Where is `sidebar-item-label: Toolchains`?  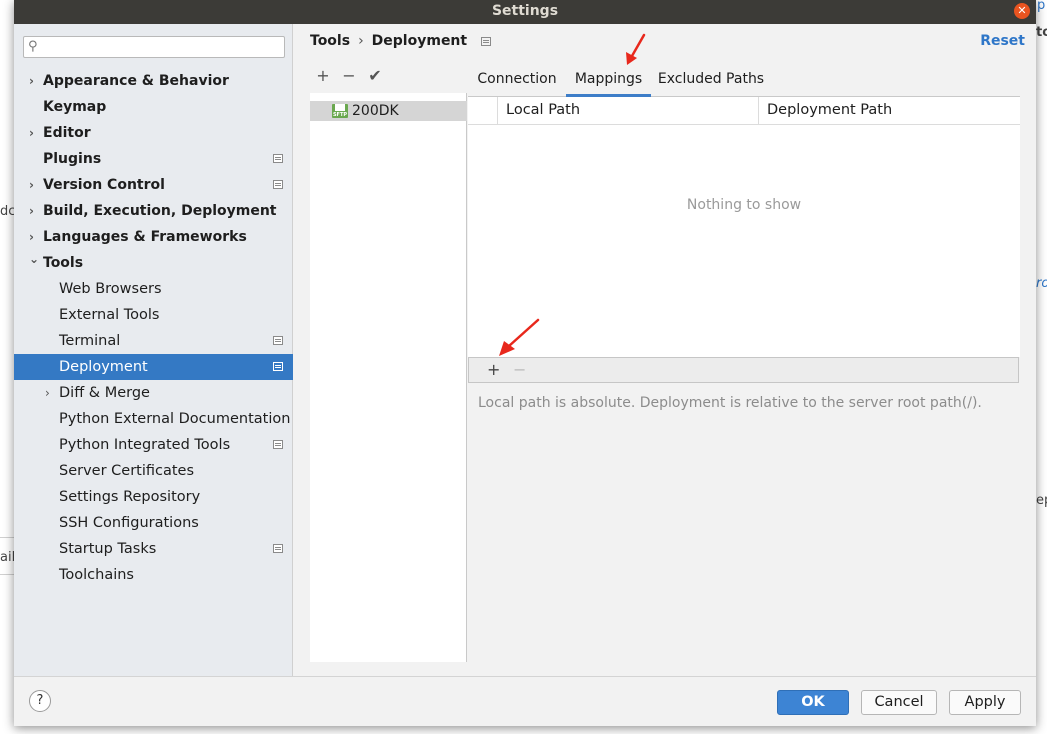
sidebar-item-label: Toolchains is located at coordinates (96, 575).